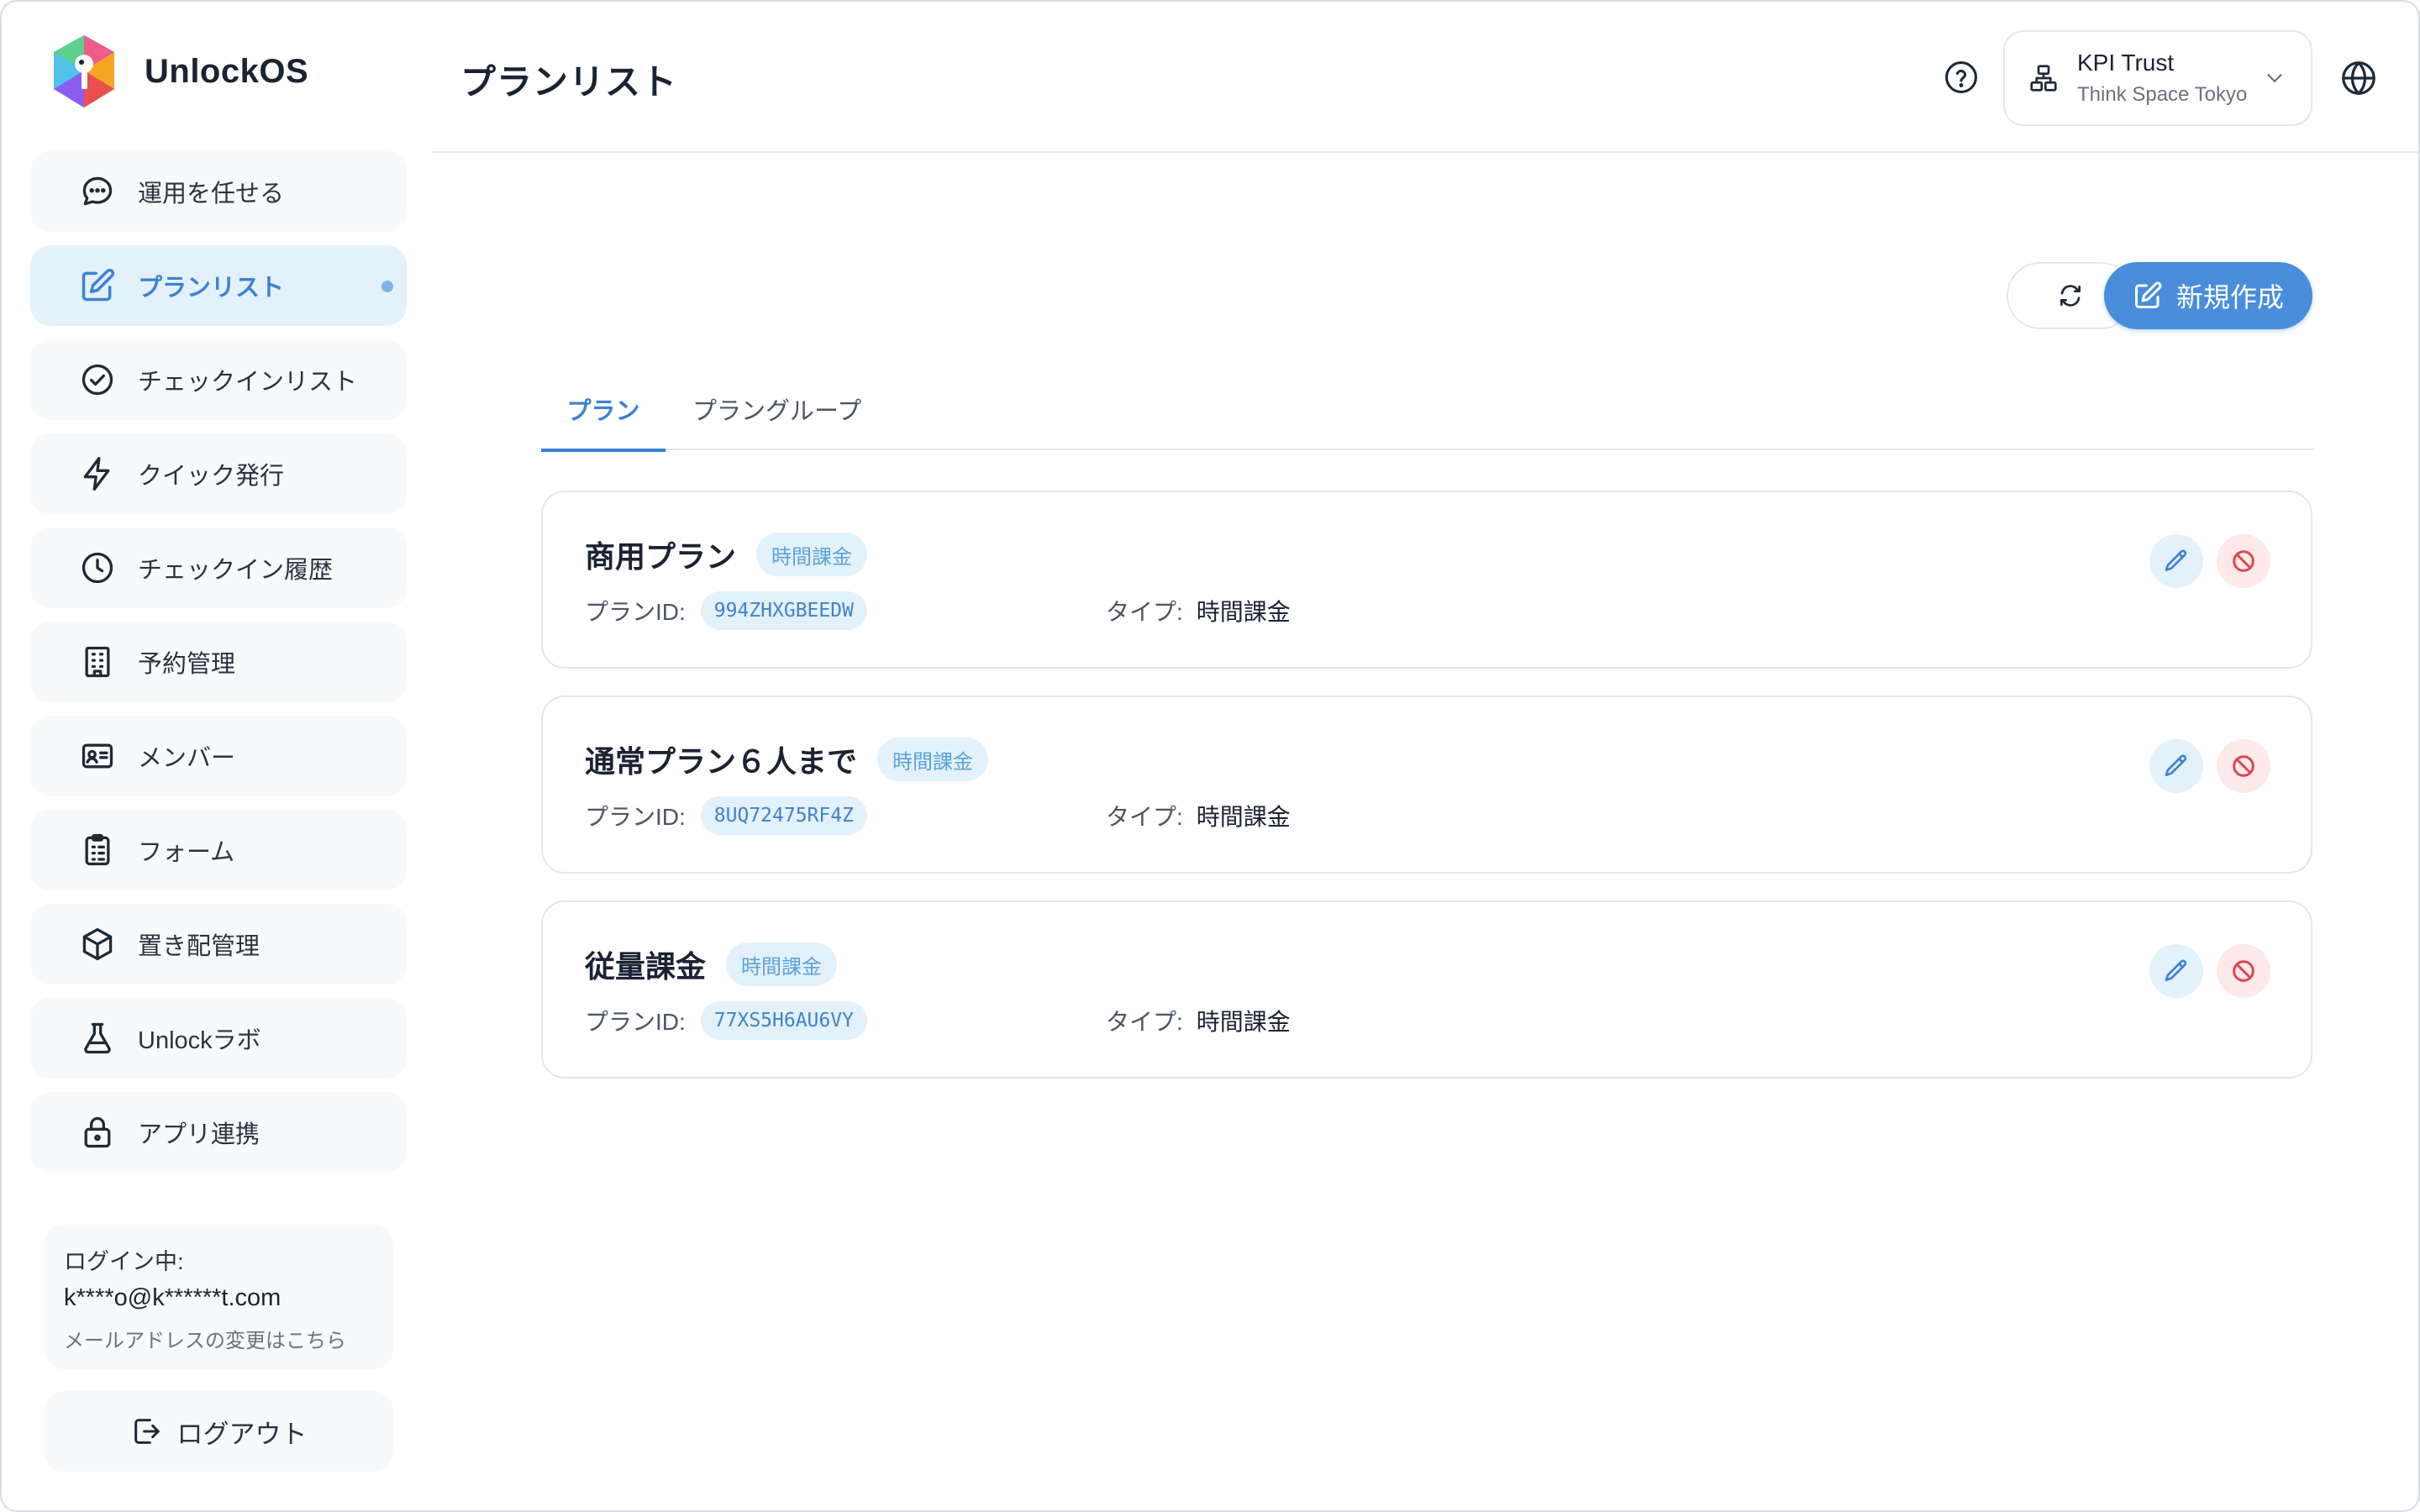  I want to click on logout-icon, so click(147, 1431).